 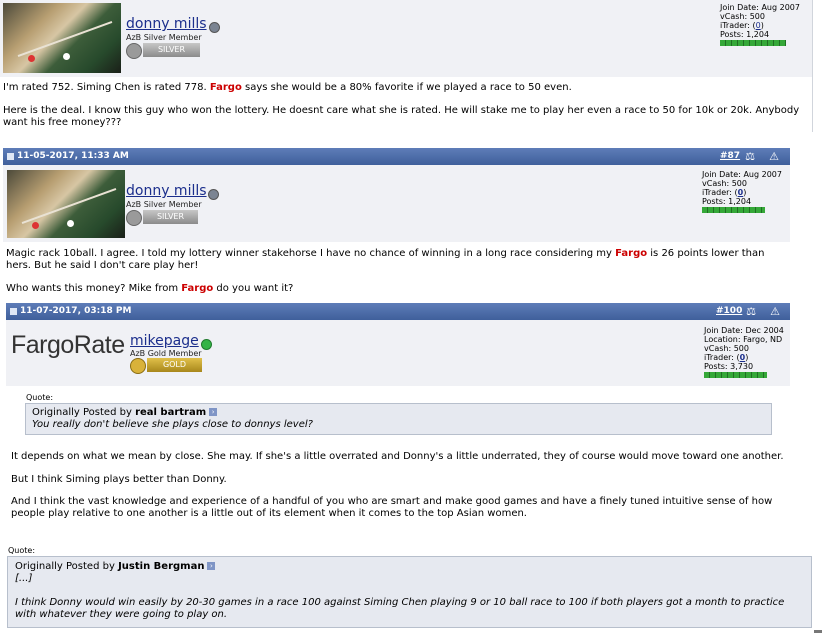 I want to click on join-date: Join Date: Dec 2004, so click(x=744, y=330).